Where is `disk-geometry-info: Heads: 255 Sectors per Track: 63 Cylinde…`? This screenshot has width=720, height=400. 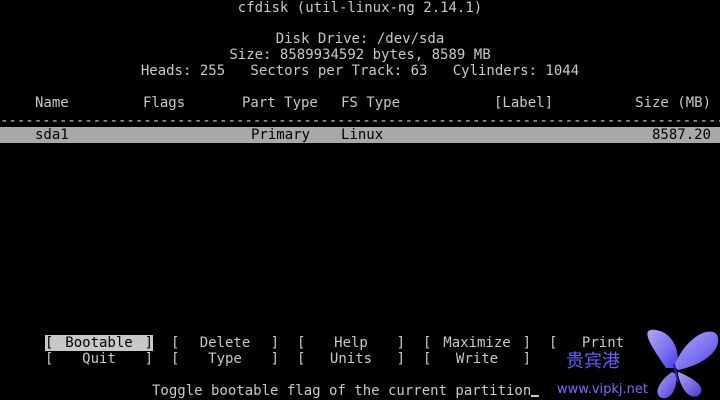
disk-geometry-info: Heads: 255 Sectors per Track: 63 Cylinde… is located at coordinates (360, 71).